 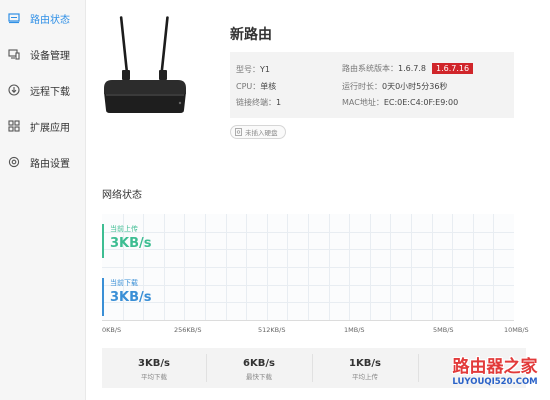 I want to click on mac-value: EC:0E:C4:0F:E9:00, so click(x=421, y=102).